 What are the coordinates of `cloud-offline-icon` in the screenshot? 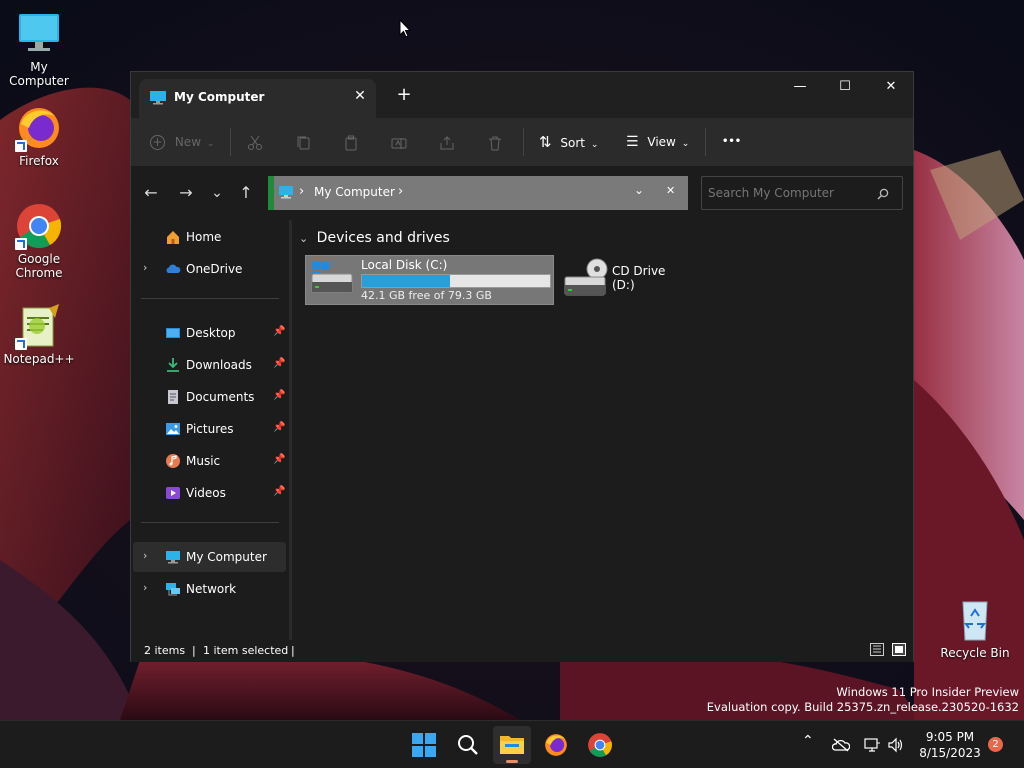 It's located at (841, 745).